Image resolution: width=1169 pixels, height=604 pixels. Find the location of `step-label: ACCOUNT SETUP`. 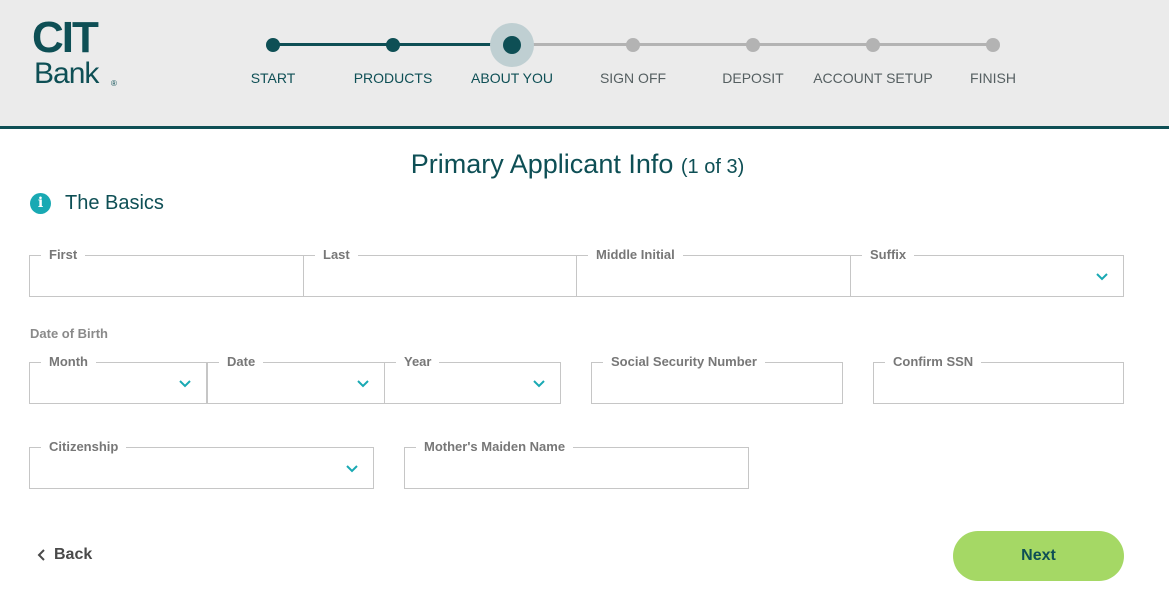

step-label: ACCOUNT SETUP is located at coordinates (873, 78).